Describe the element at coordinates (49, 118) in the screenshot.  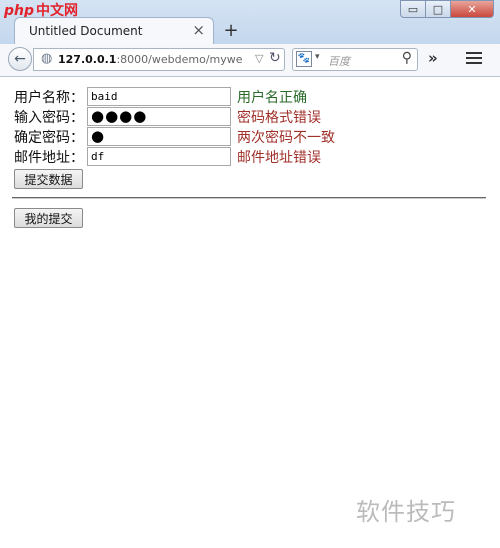
I see `password-label: 输入密码：` at that location.